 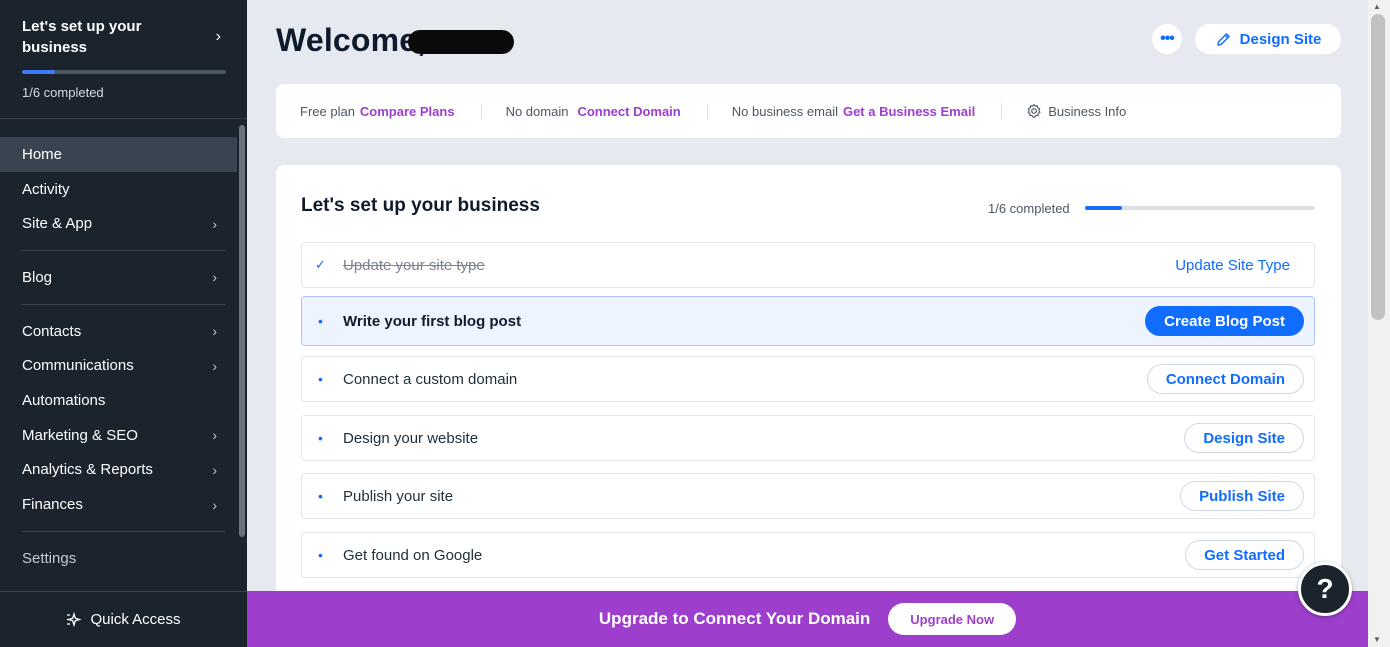 What do you see at coordinates (64, 400) in the screenshot?
I see `sidebar-item-label: Automations` at bounding box center [64, 400].